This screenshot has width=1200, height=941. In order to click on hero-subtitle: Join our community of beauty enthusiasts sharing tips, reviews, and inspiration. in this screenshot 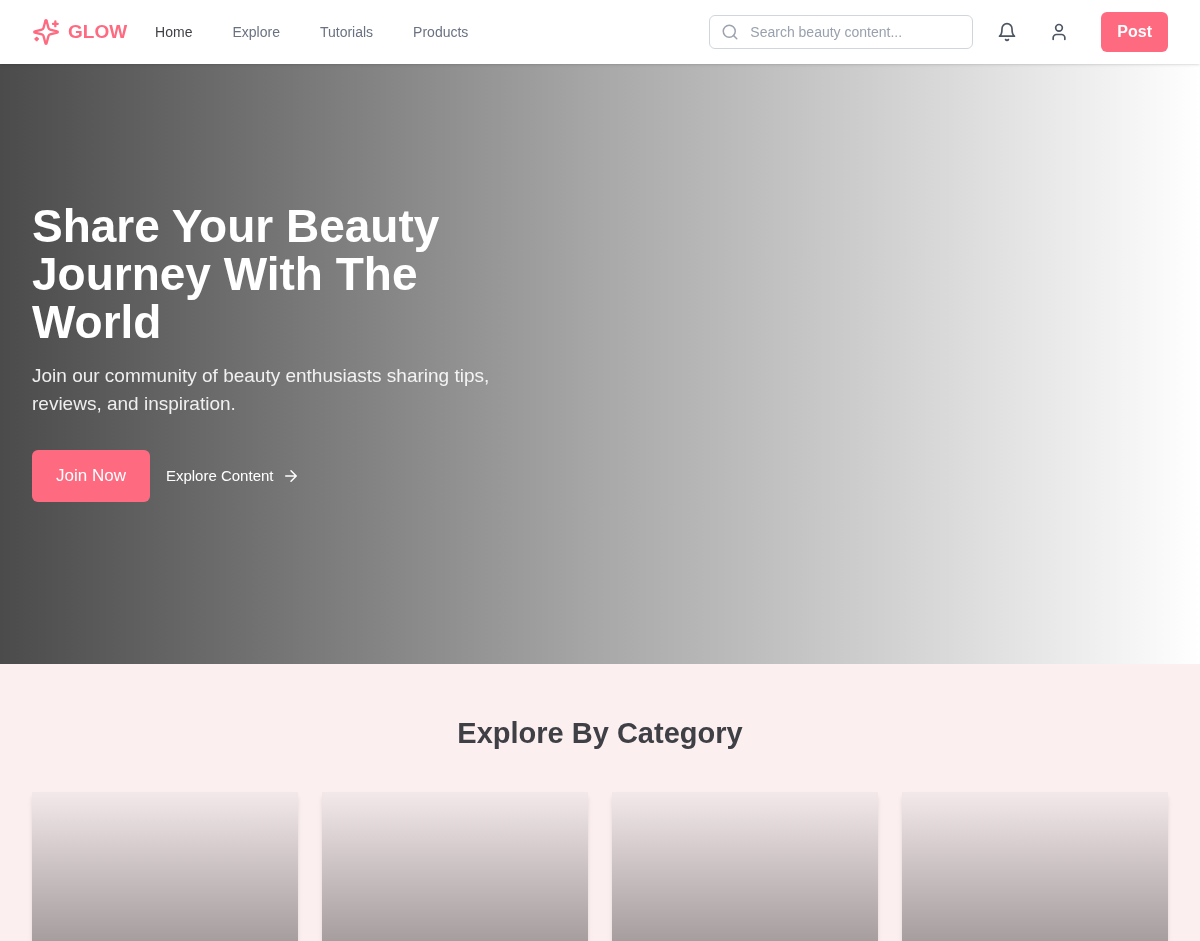, I will do `click(261, 390)`.